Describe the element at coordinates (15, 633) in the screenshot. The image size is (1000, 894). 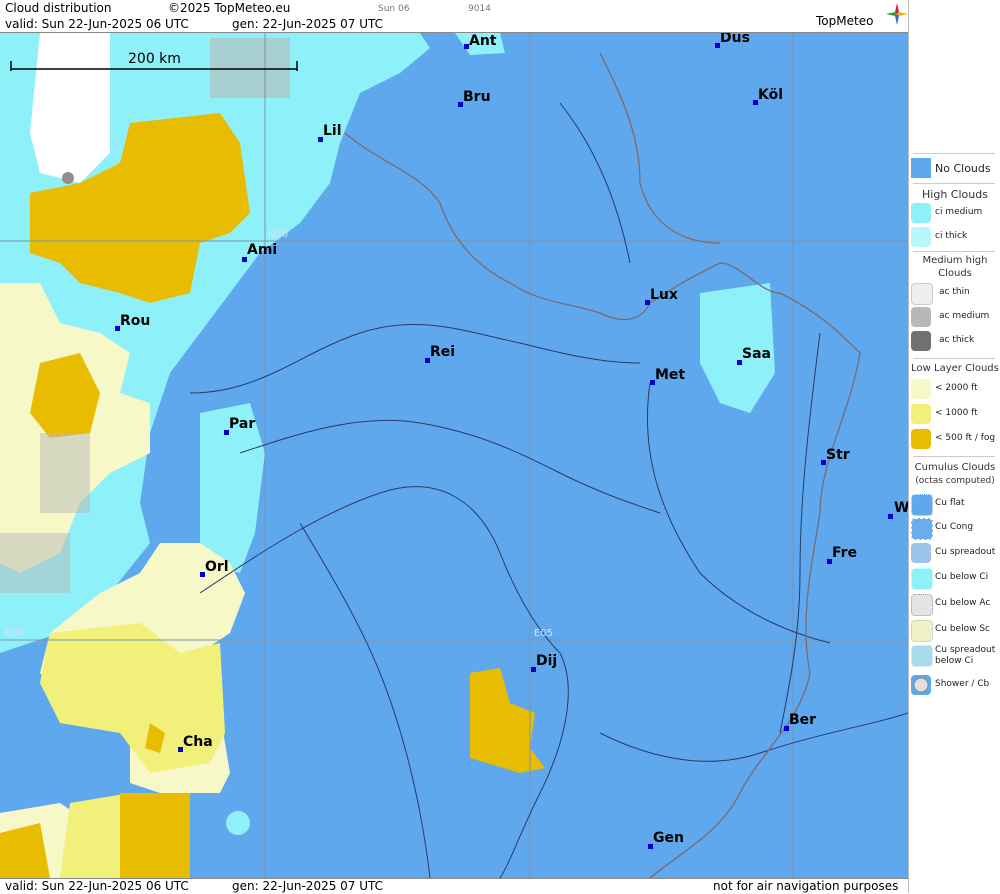
I see `grid-label-e00: E00` at that location.